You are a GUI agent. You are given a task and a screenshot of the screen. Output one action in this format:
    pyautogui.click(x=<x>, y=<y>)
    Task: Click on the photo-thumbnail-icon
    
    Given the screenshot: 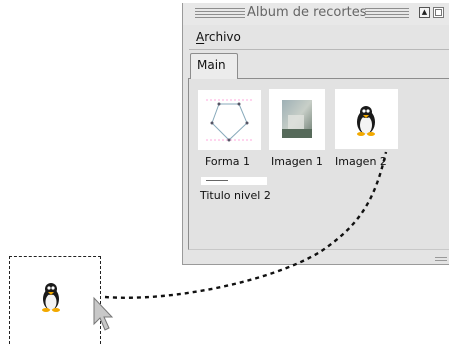 What is the action you would take?
    pyautogui.click(x=297, y=119)
    